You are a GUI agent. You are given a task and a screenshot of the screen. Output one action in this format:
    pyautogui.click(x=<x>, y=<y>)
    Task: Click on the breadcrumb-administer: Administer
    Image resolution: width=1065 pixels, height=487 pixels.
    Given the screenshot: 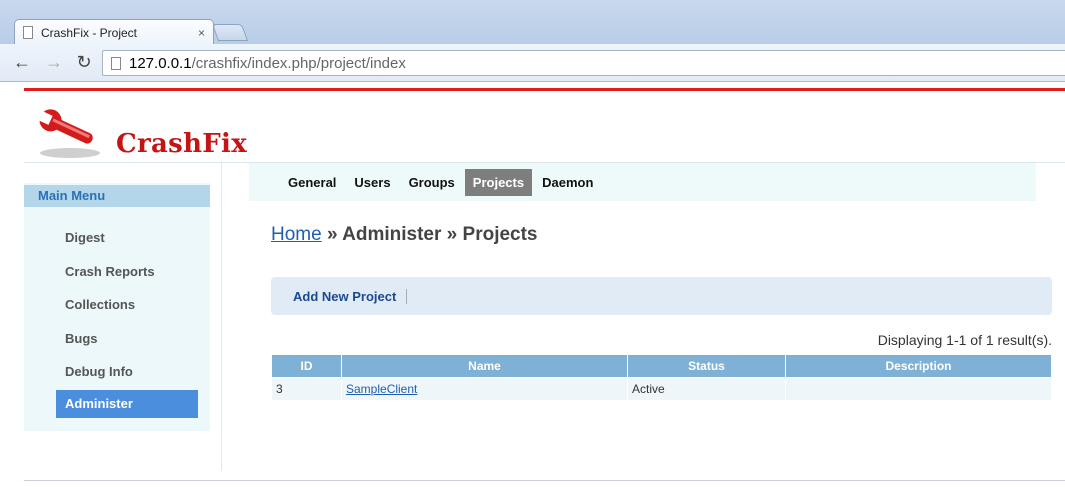 What is the action you would take?
    pyautogui.click(x=392, y=234)
    